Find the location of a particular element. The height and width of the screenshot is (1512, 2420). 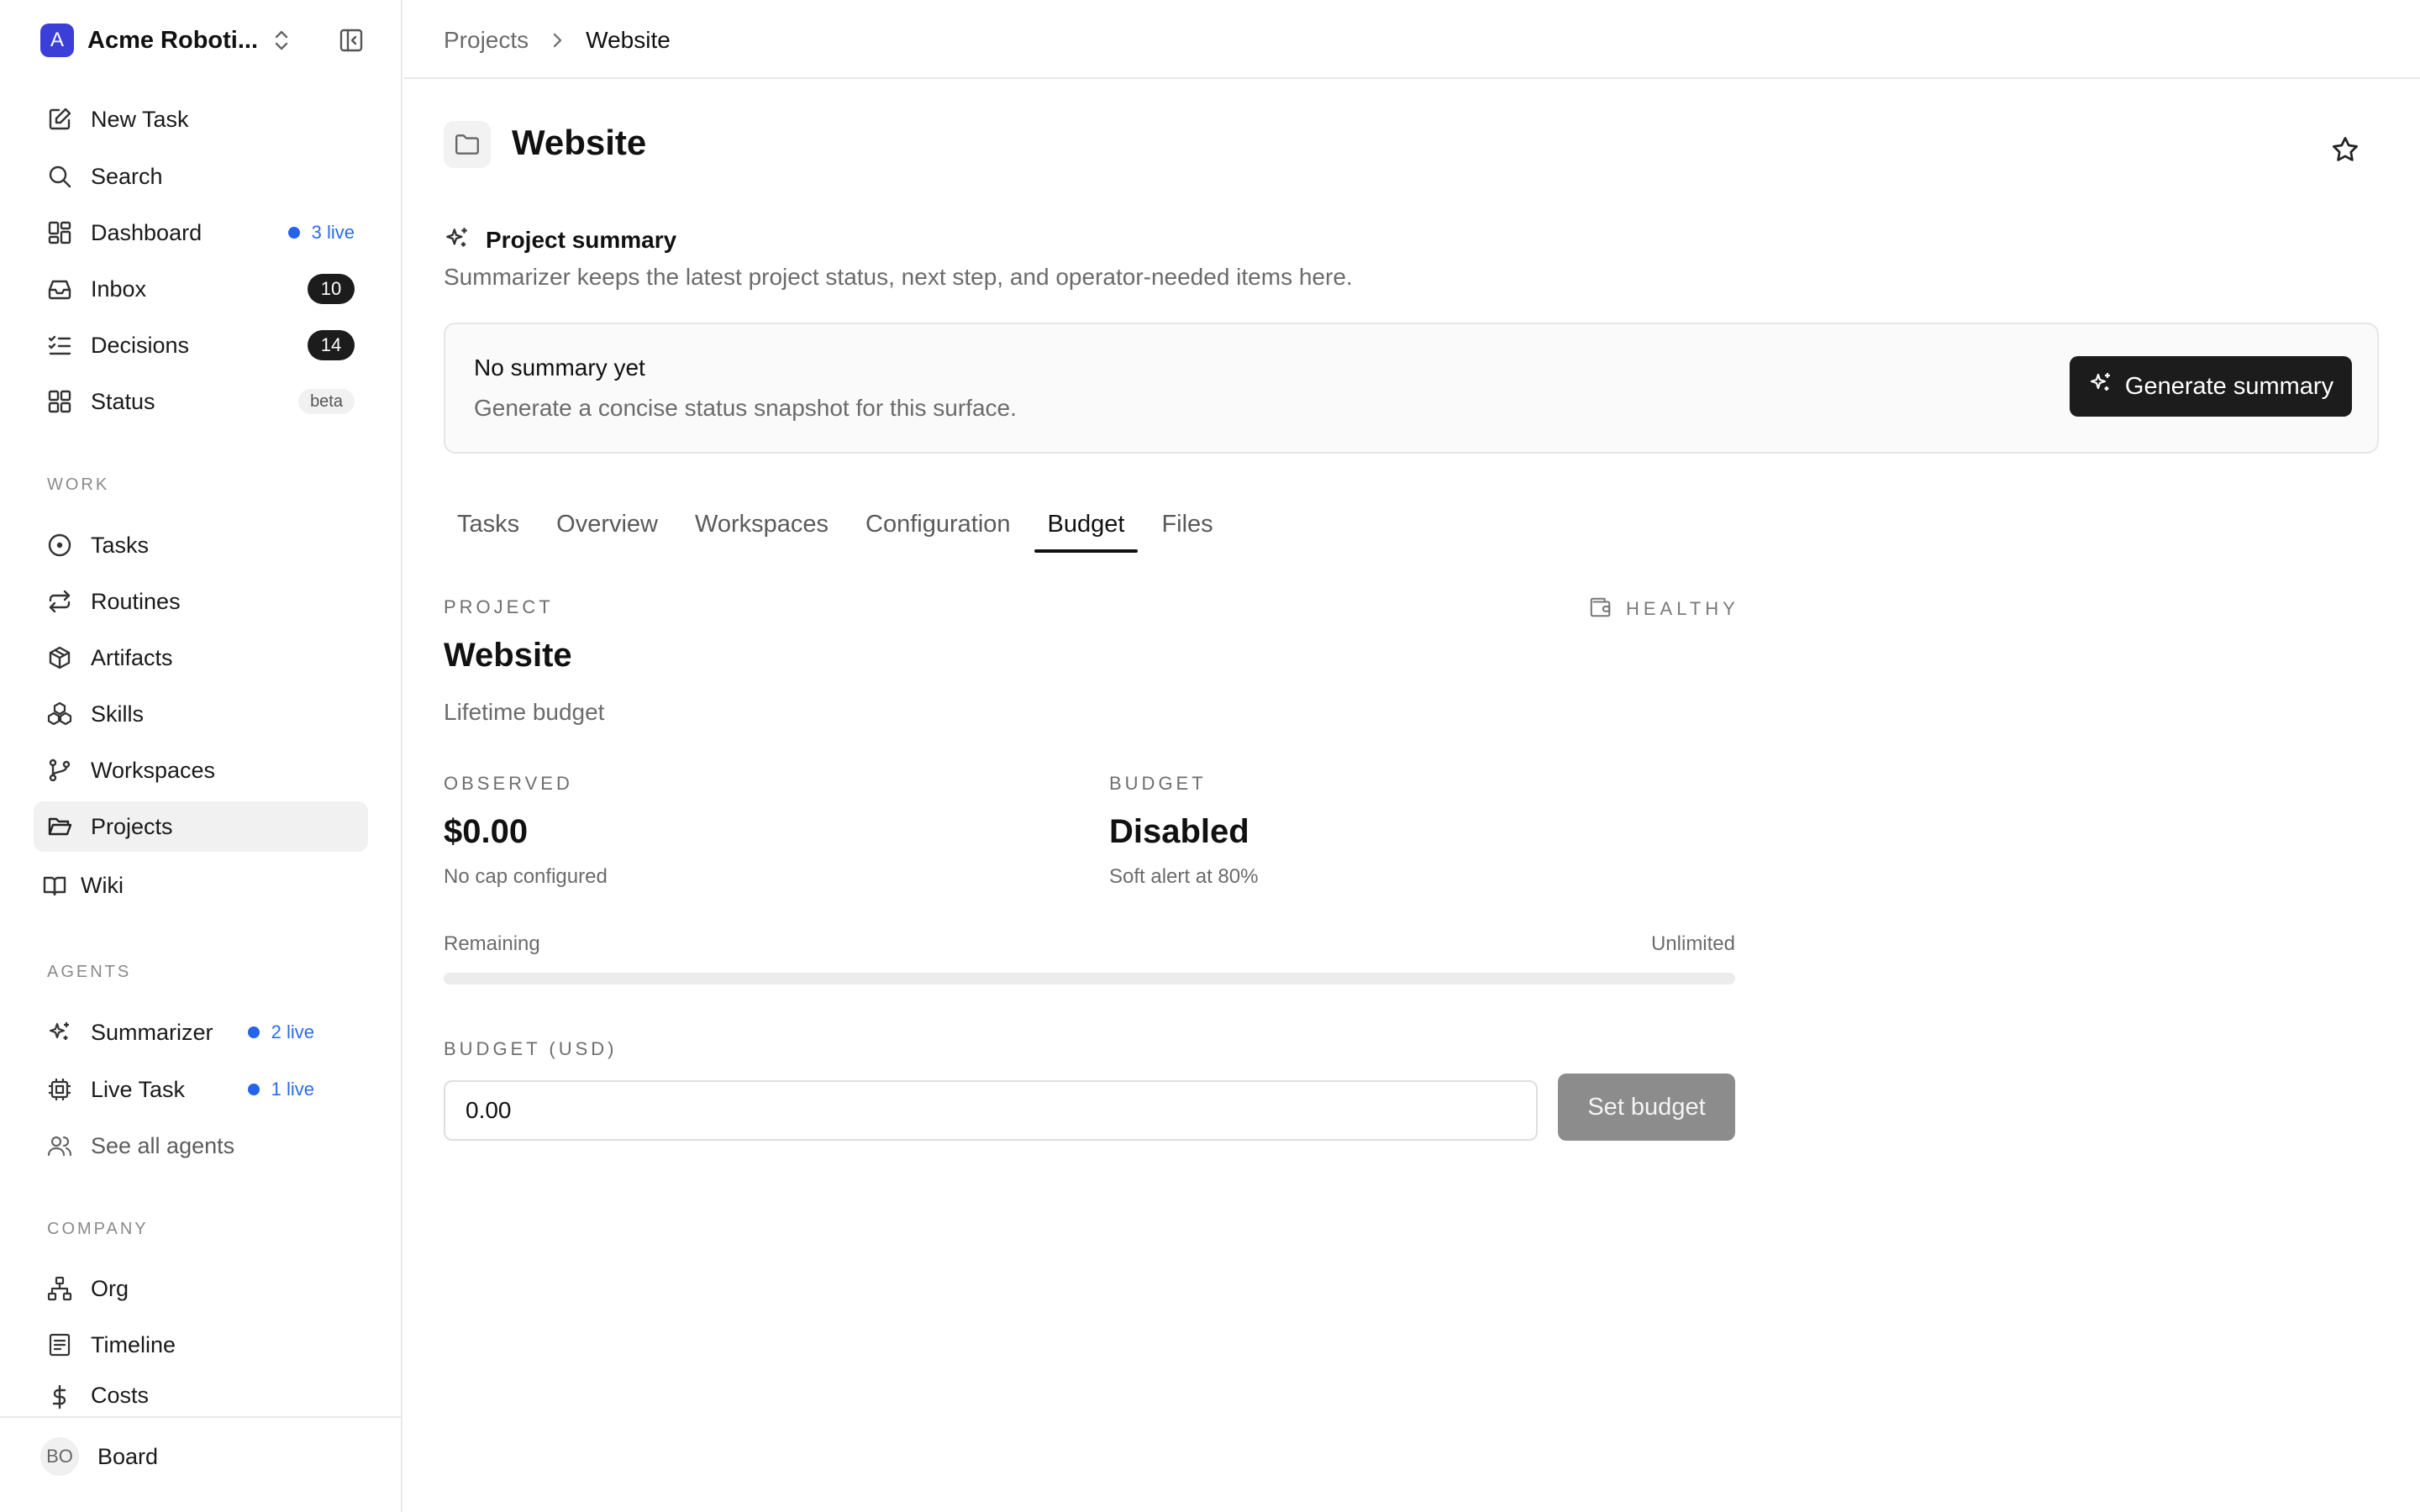

tab-tasks: Tasks is located at coordinates (488, 529).